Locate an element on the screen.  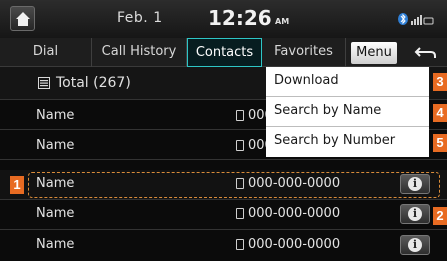
menu-button: Menu is located at coordinates (374, 53).